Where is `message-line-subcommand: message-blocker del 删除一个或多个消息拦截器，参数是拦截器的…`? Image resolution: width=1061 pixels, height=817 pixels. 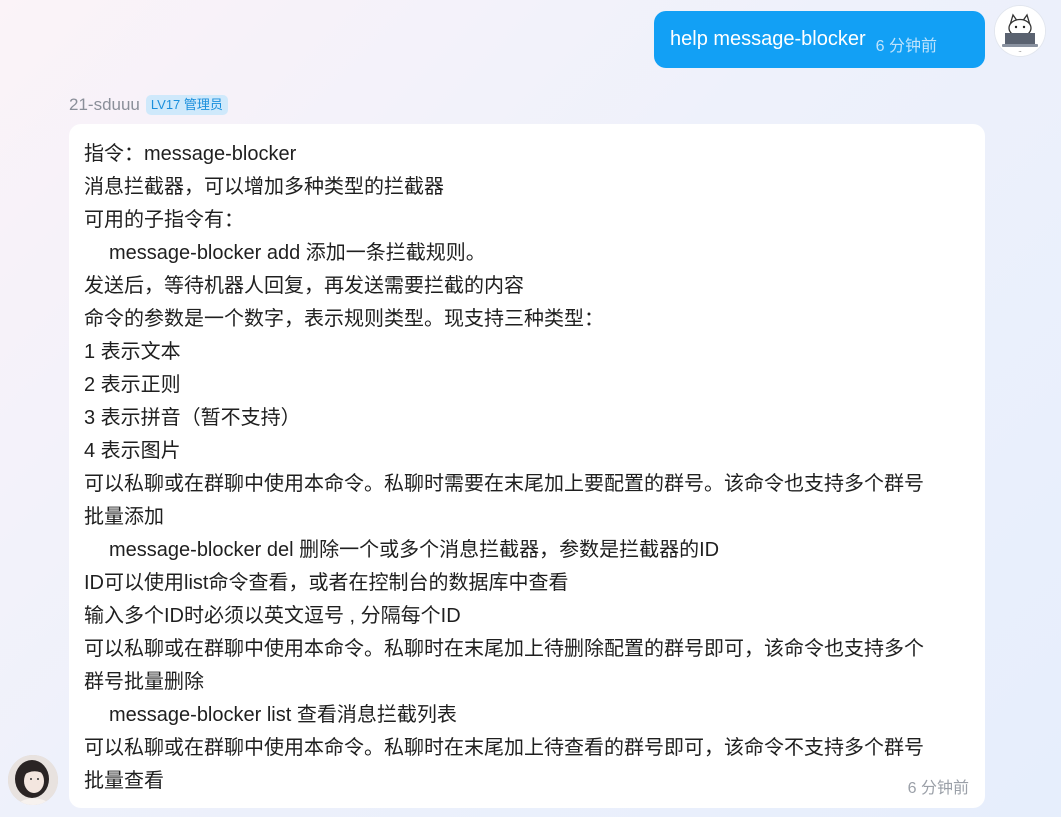 message-line-subcommand: message-blocker del 删除一个或多个消息拦截器，参数是拦截器的… is located at coordinates (414, 550).